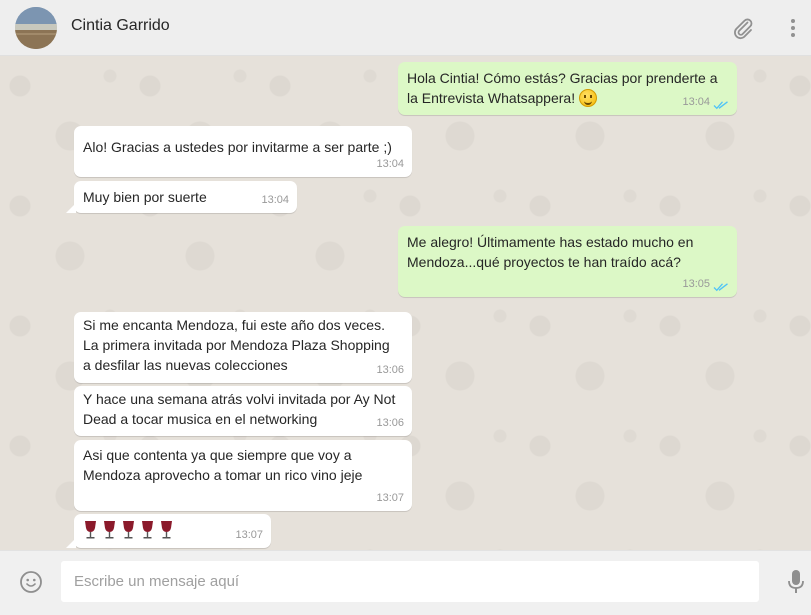 This screenshot has width=811, height=615. I want to click on avatar, so click(36, 28).